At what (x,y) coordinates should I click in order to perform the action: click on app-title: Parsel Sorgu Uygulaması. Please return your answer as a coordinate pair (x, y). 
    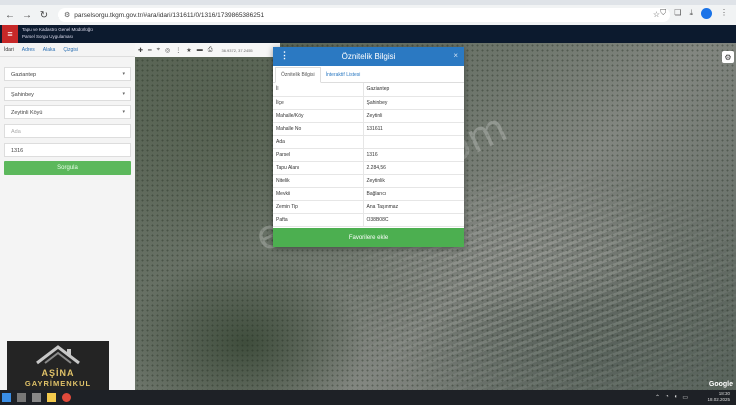
    Looking at the image, I should click on (48, 36).